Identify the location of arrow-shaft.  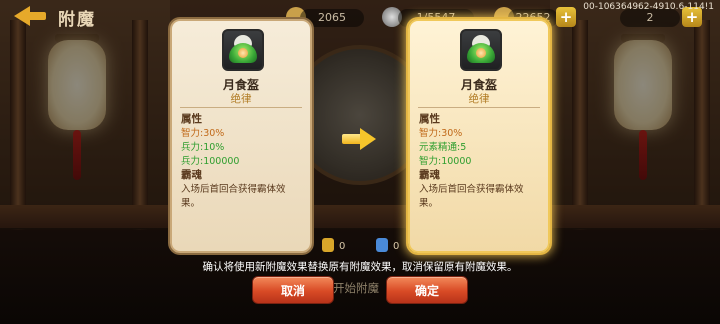
(352, 139).